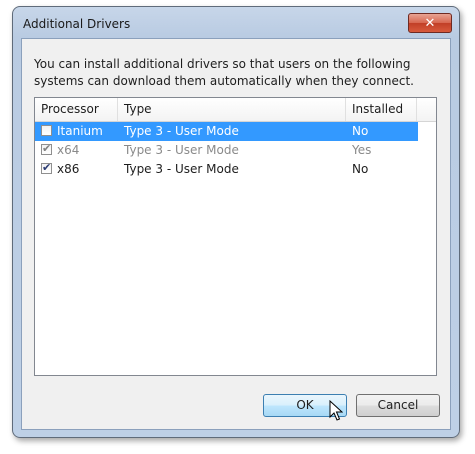 The image size is (475, 454). I want to click on table-row: x64 Type 3 - User Mode Yes, so click(235, 150).